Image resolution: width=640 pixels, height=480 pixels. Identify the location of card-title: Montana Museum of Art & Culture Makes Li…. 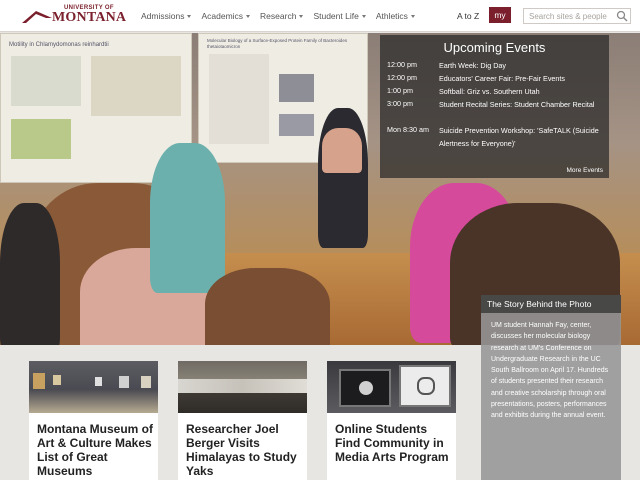
(96, 450).